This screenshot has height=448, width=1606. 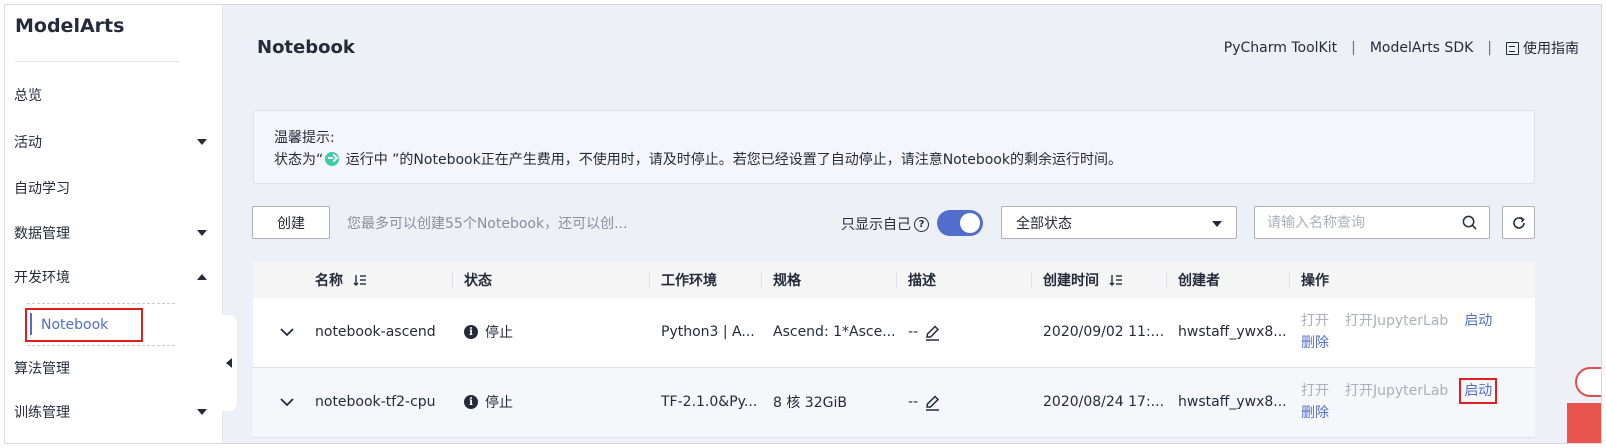 What do you see at coordinates (304, 138) in the screenshot?
I see `notice-title: 温馨提示:` at bounding box center [304, 138].